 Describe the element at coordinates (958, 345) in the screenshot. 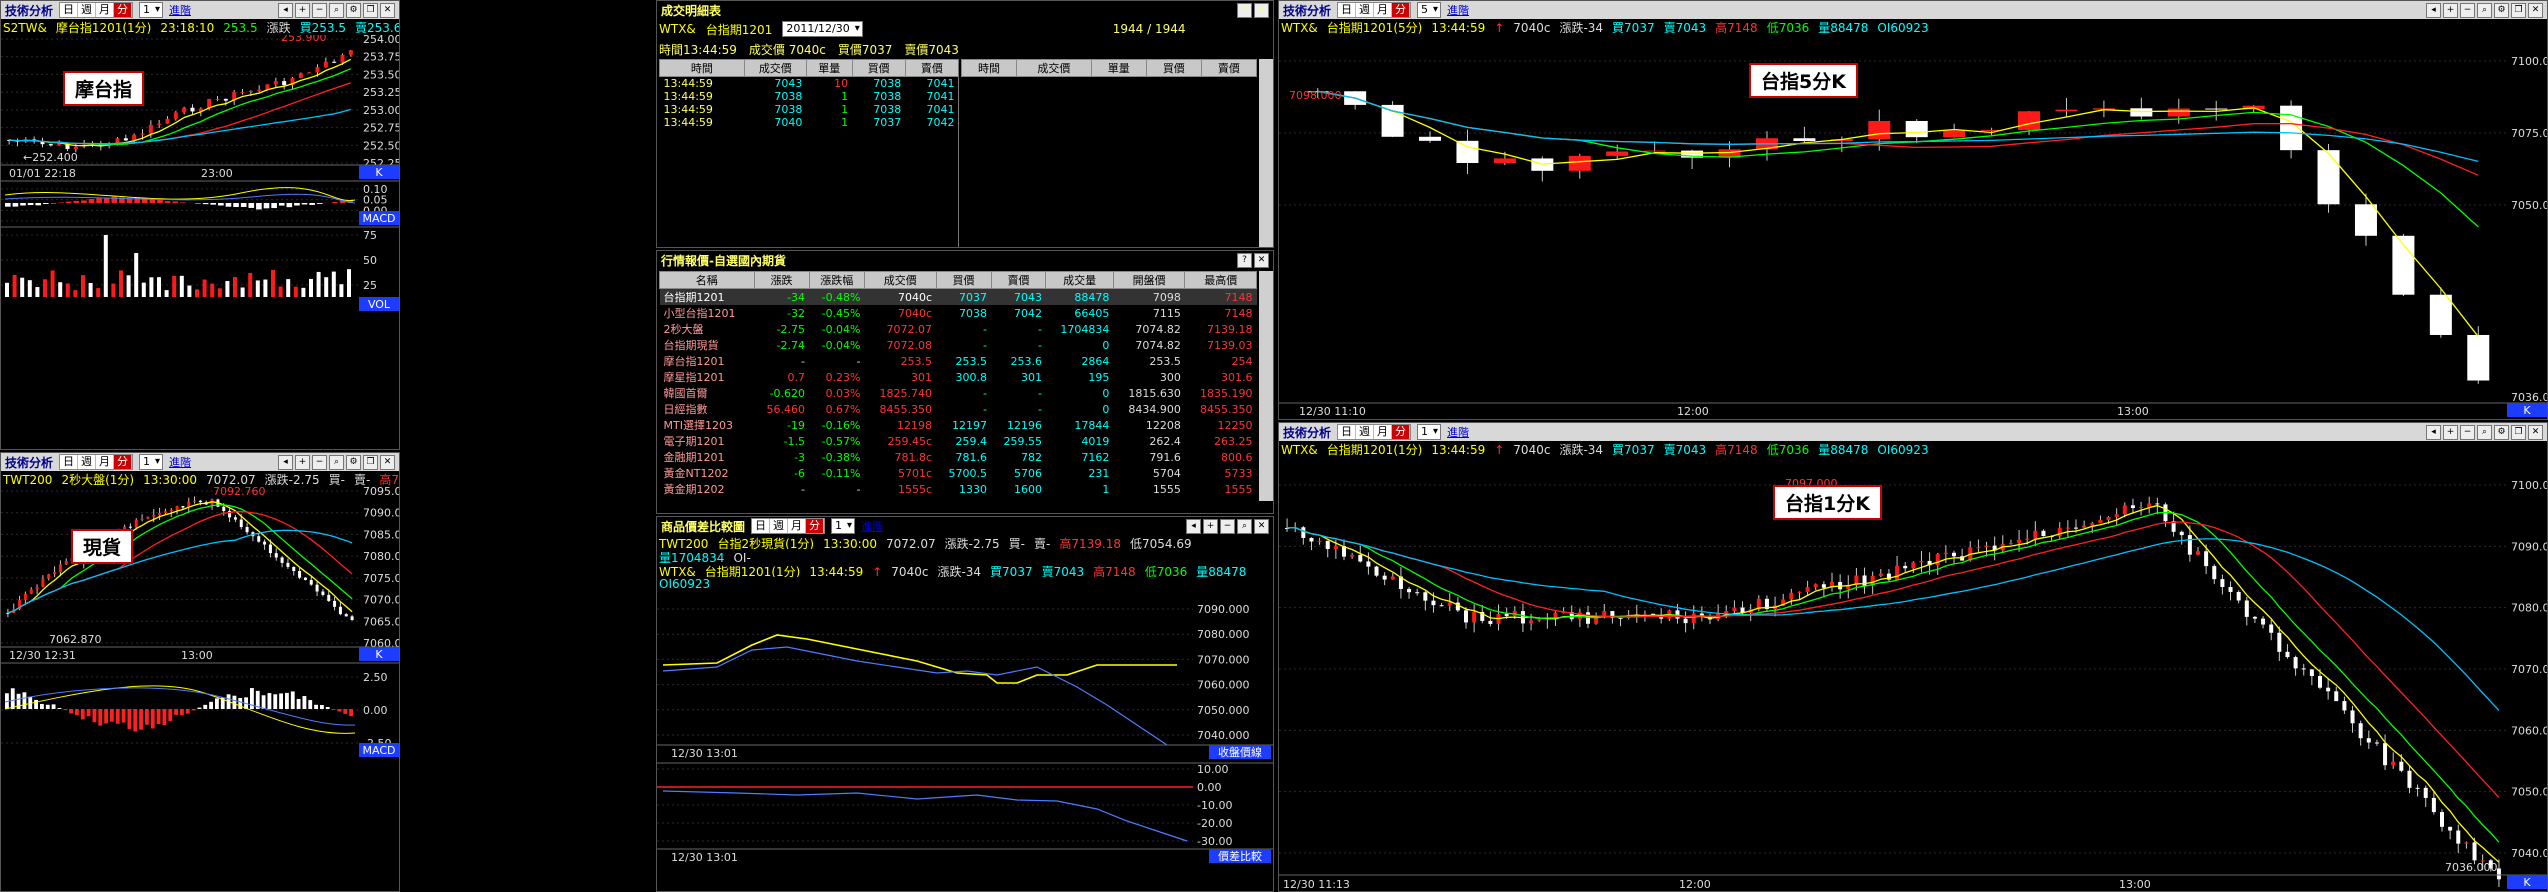

I see `table-row: 台指期現貨 -2.74 -0.04% 7072.08 - - 0 7074.82 7139.03` at that location.